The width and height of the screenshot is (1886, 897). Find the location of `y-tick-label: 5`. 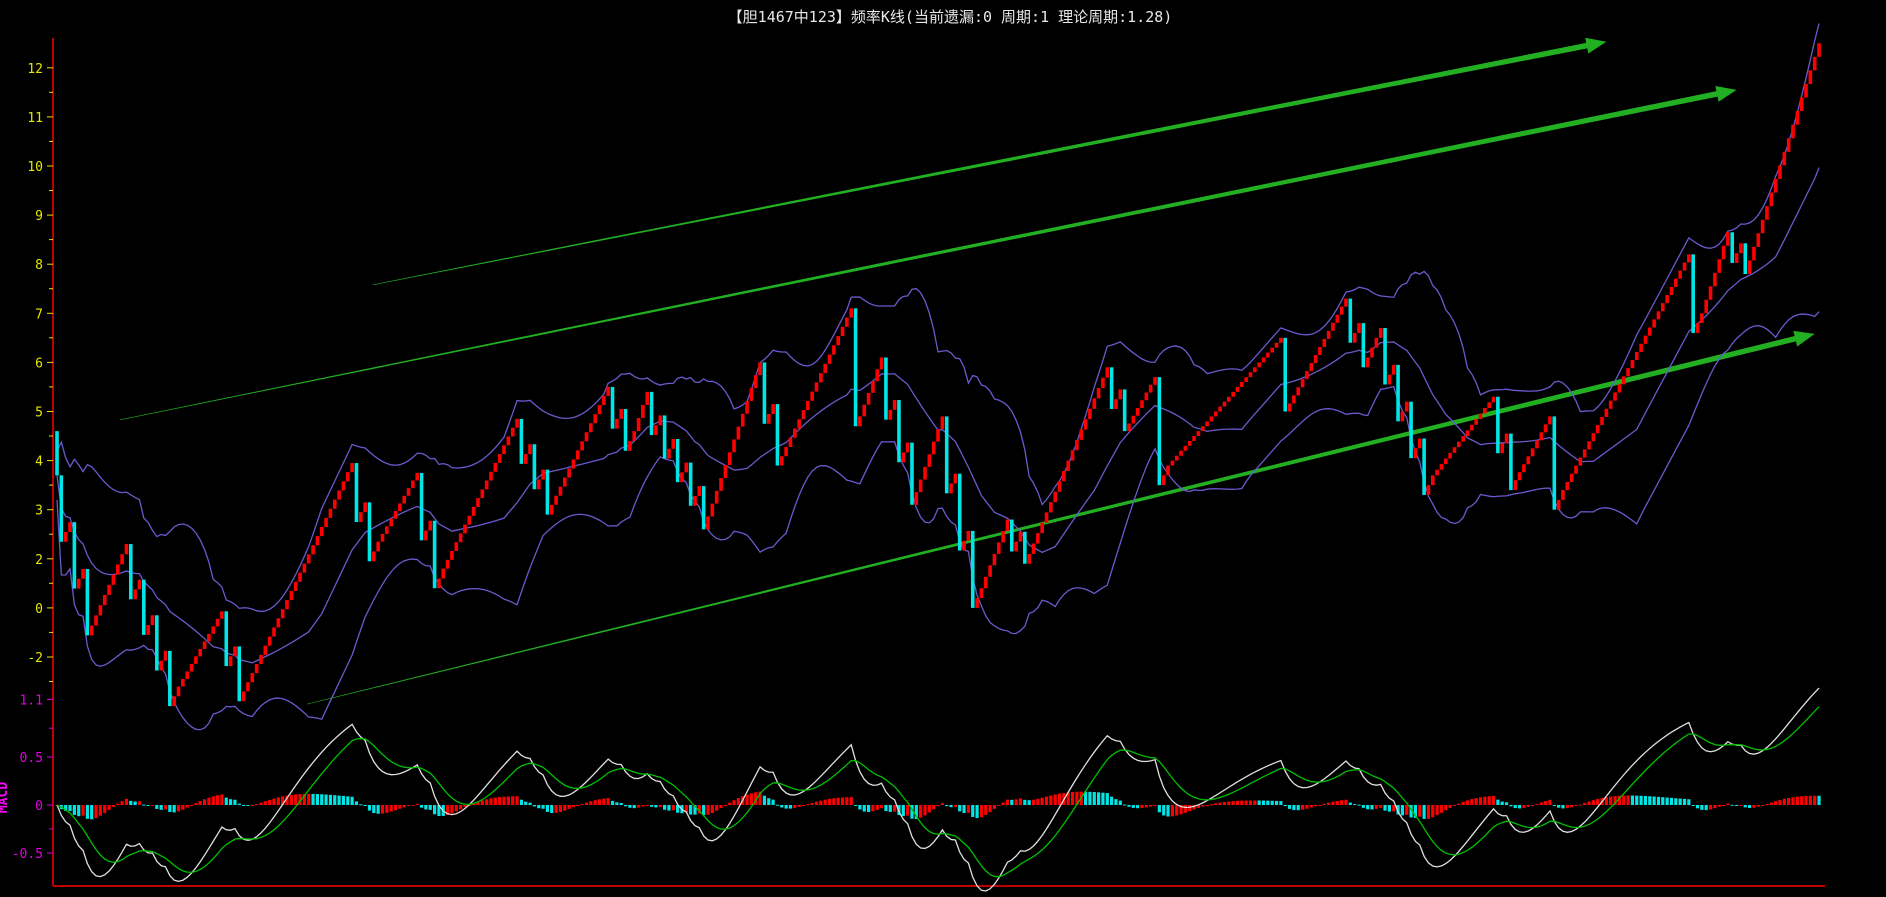

y-tick-label: 5 is located at coordinates (39, 413).